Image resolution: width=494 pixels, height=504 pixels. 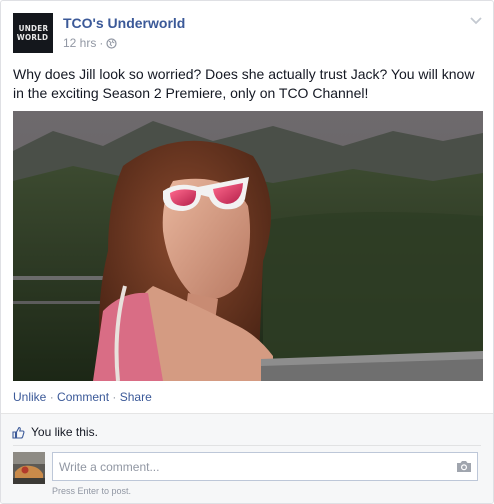 I want to click on timestamp: 12 hrs, so click(x=79, y=43).